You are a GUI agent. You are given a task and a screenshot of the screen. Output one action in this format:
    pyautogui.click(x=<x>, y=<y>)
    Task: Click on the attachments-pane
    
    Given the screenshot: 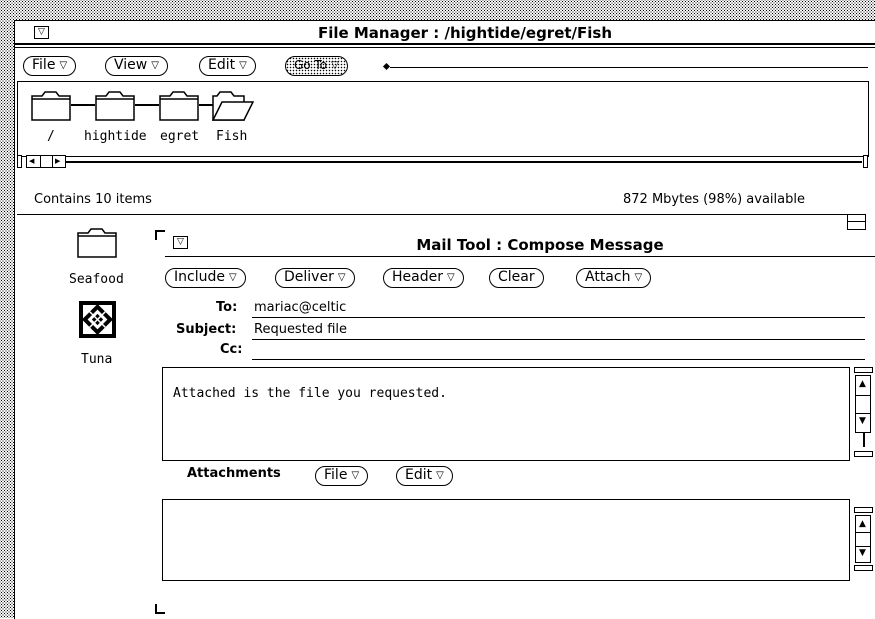 What is the action you would take?
    pyautogui.click(x=506, y=540)
    